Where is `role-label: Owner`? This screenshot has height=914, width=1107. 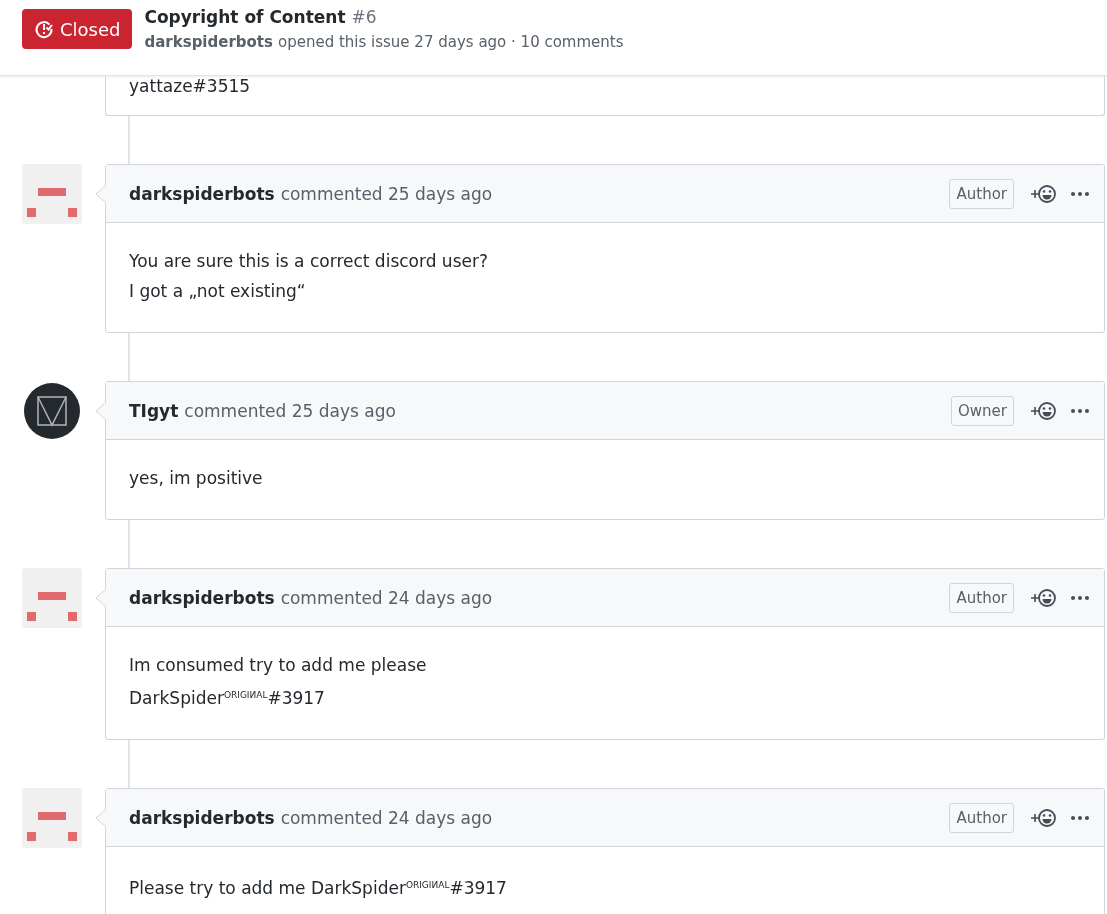
role-label: Owner is located at coordinates (982, 410).